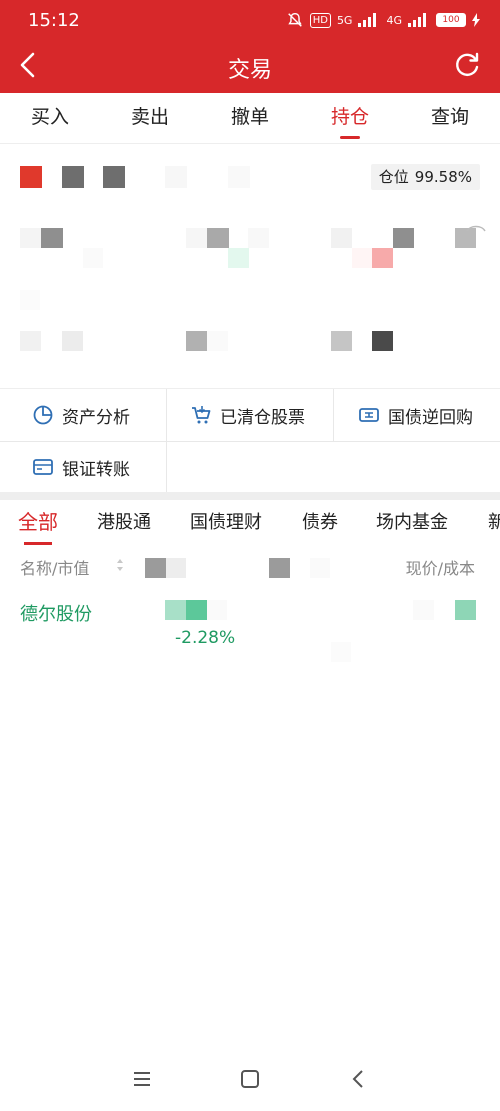  I want to click on bank-transfer-button: 银证转账, so click(81, 467).